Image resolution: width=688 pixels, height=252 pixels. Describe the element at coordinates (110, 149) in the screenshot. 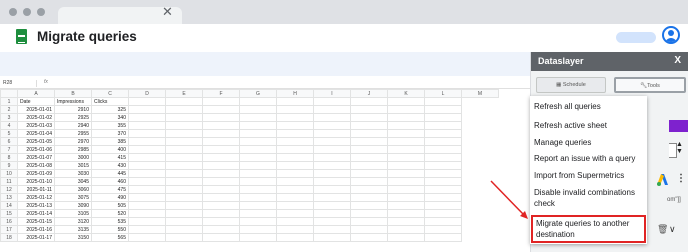

I see `cell-clicks: 400` at that location.